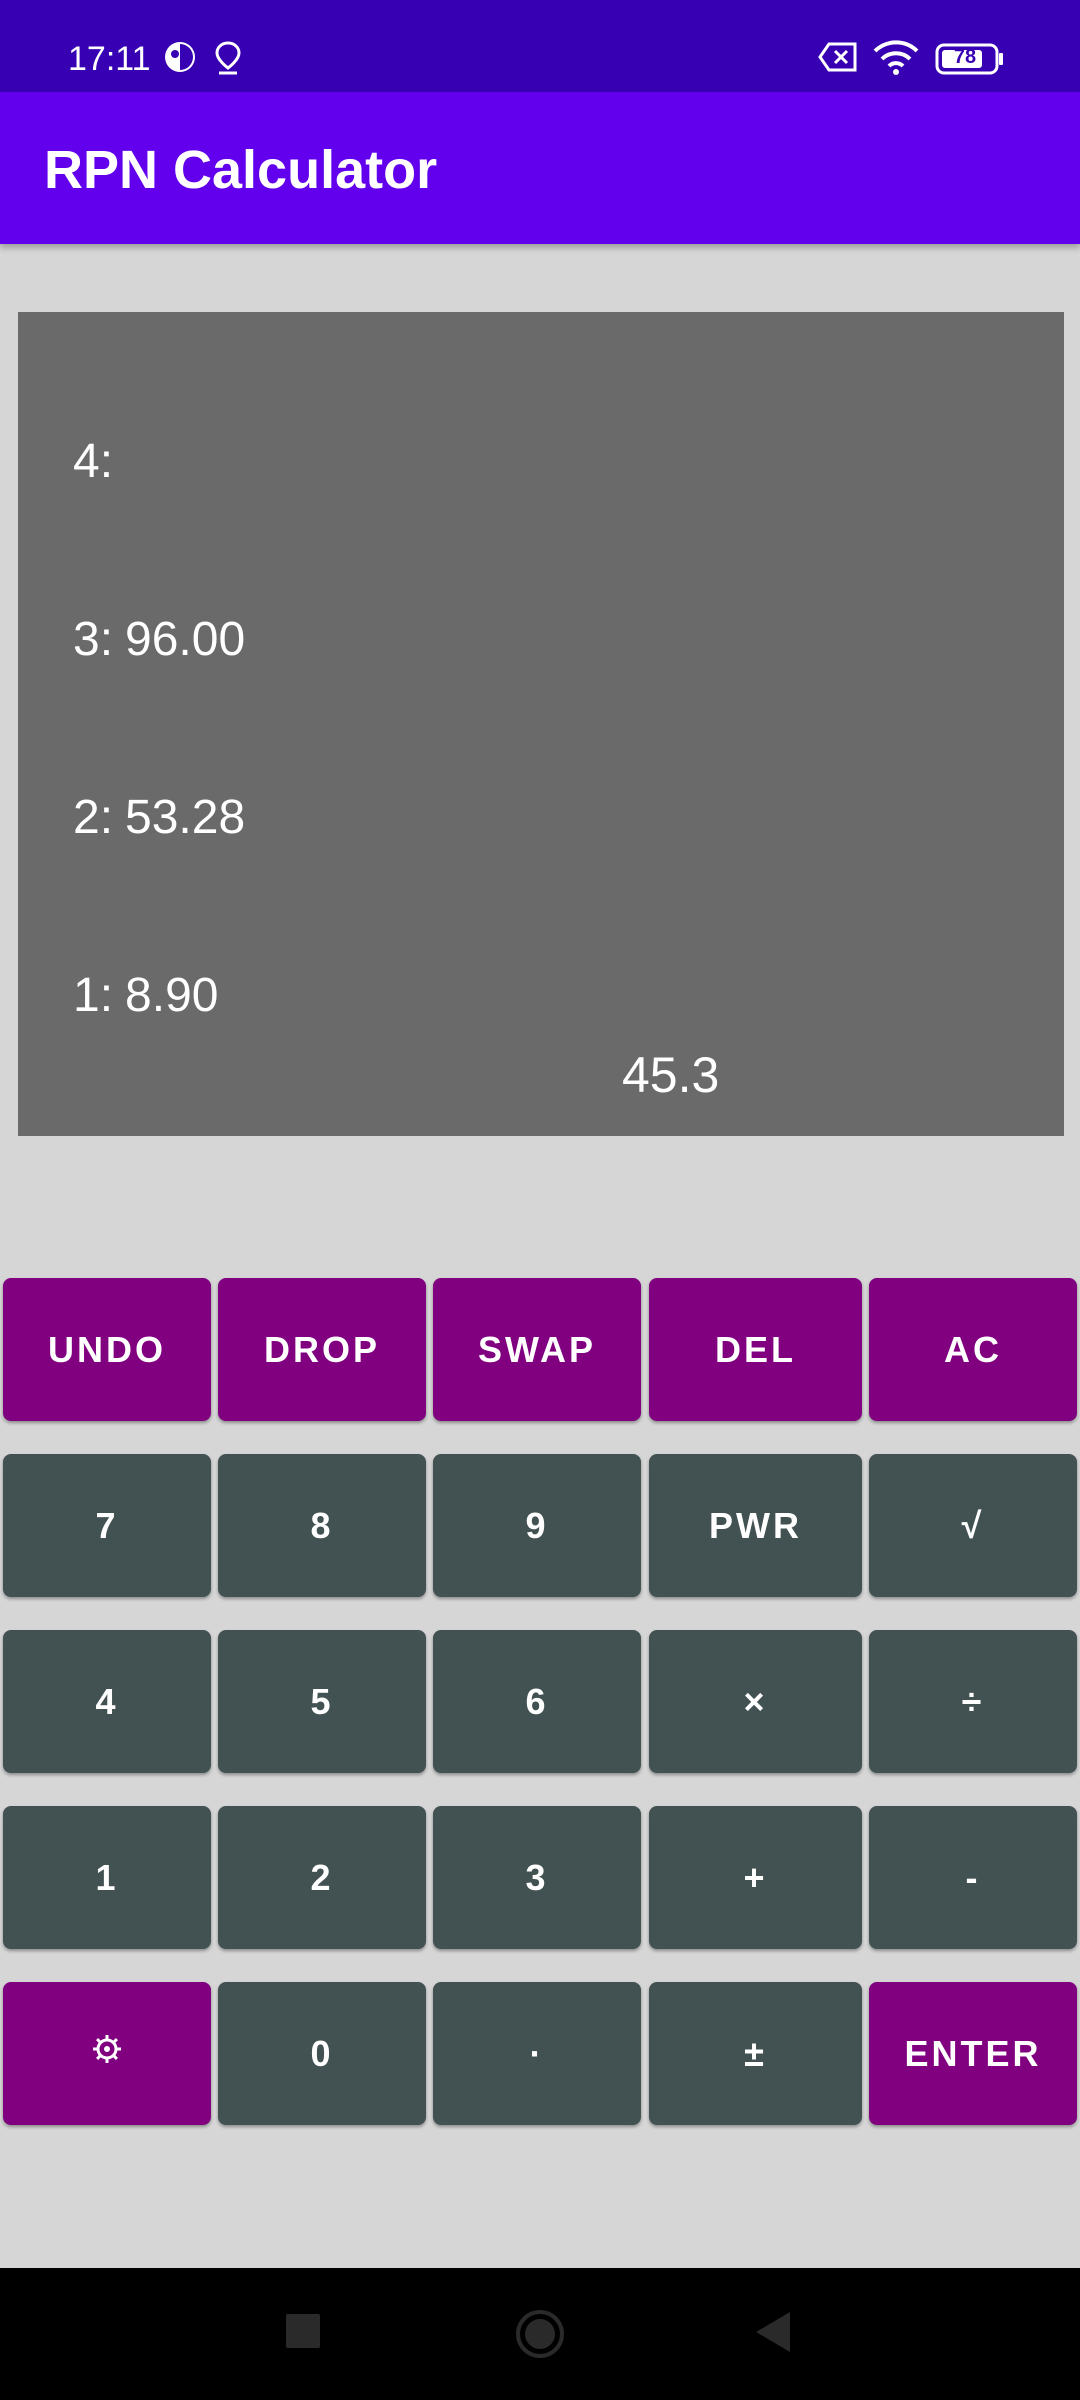 This screenshot has width=1080, height=2400. Describe the element at coordinates (241, 170) in the screenshot. I see `app-title: RPN Calculator` at that location.